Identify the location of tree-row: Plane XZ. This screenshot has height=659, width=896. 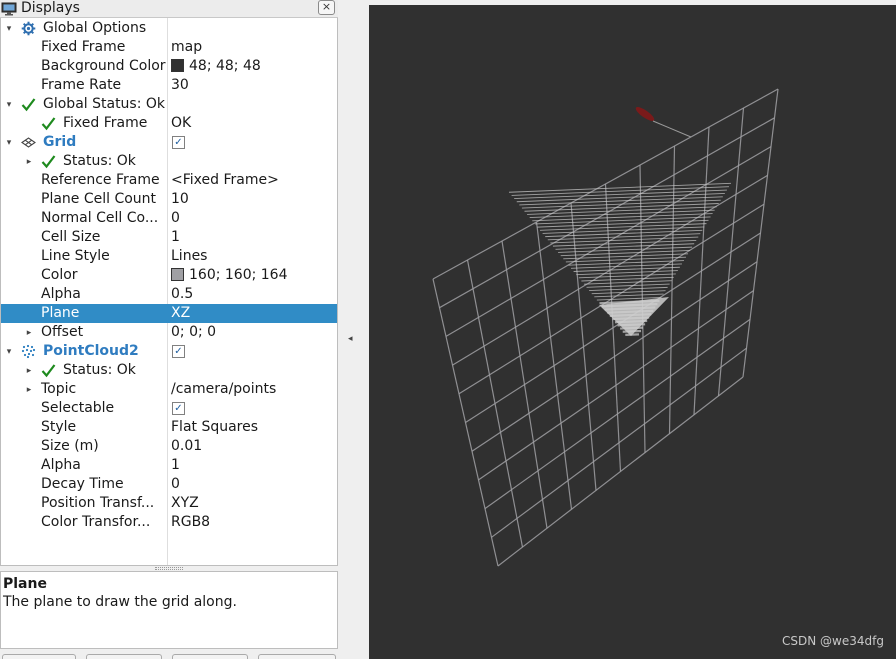
(169, 313).